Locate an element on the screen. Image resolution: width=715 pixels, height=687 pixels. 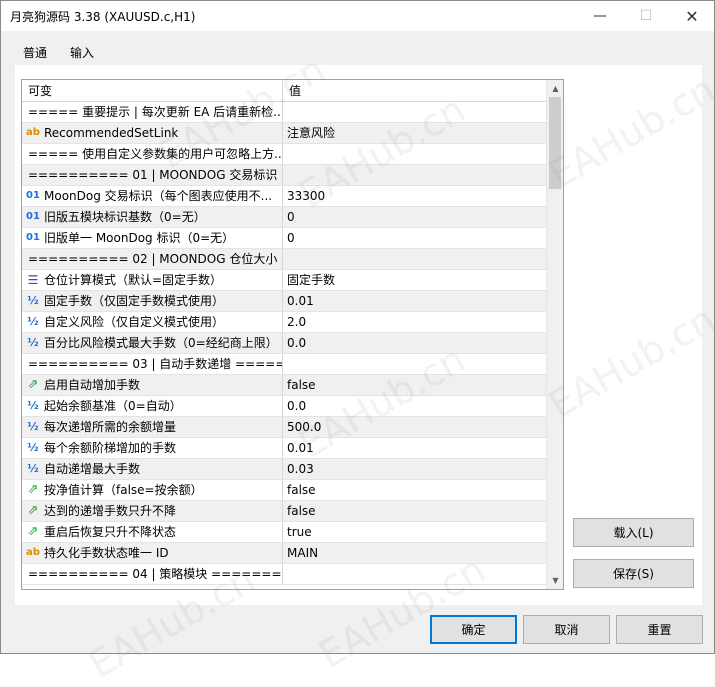
cancel-button: 取消 is located at coordinates (566, 629).